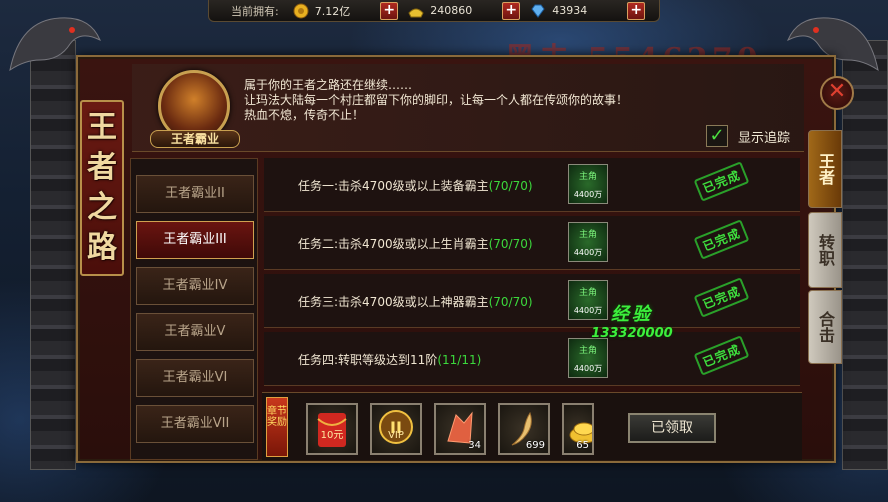 The image size is (888, 502). Describe the element at coordinates (415, 244) in the screenshot. I see `task-text: 任务二:击杀4700级或以上生肖霸主(70/70)` at that location.